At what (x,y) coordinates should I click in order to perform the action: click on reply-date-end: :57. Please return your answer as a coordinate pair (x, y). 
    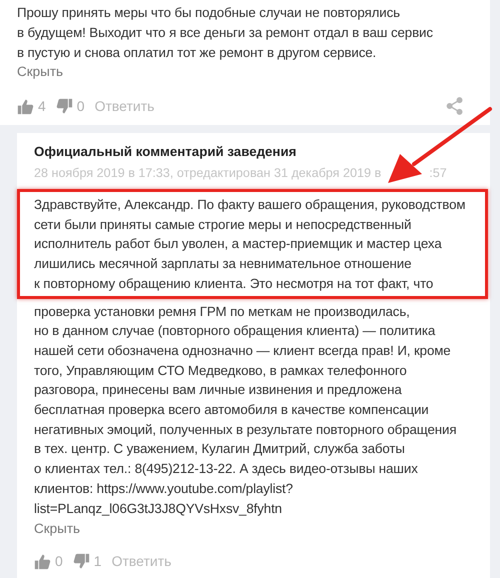
    Looking at the image, I should click on (438, 173).